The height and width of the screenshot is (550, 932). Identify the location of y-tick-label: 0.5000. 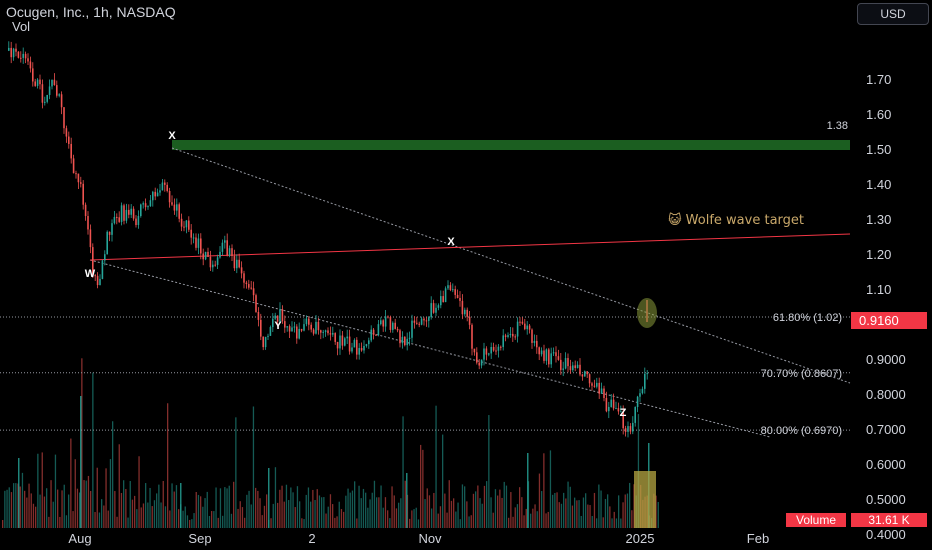
(886, 499).